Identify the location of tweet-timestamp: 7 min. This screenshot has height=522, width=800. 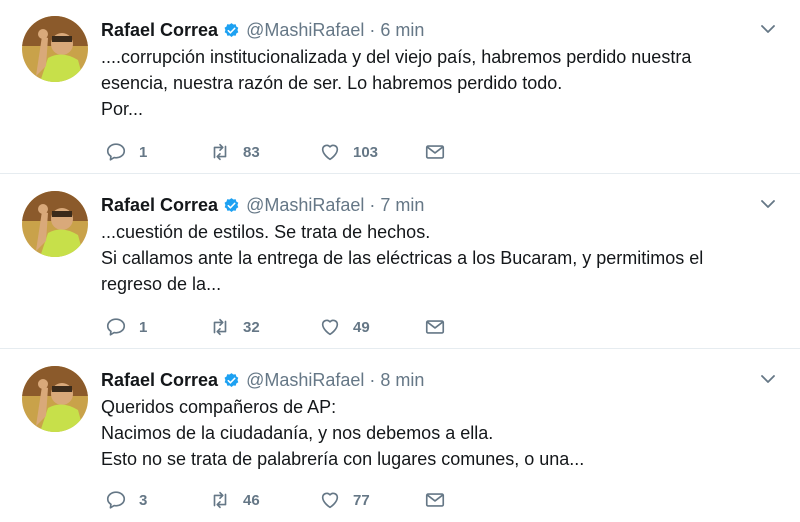
(402, 205).